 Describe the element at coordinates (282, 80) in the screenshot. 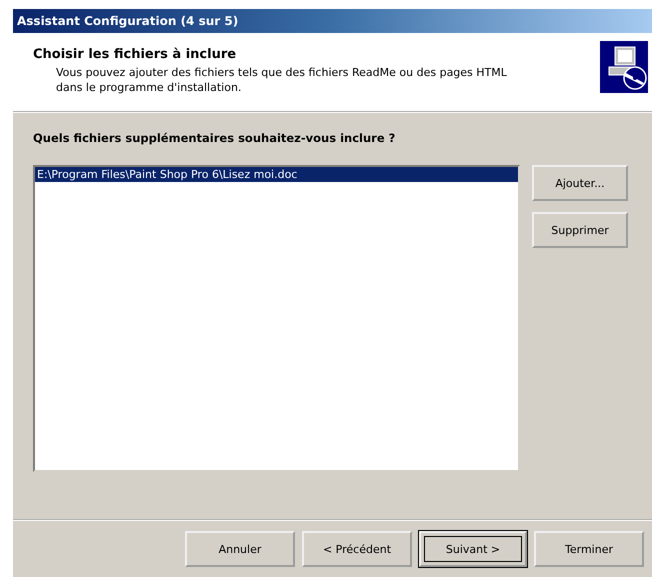

I see `header-description: Vous pouvez ajouter des fichiers tels que des fichiers ReadMe ou des pages HTML dans le programme d'installation.` at that location.